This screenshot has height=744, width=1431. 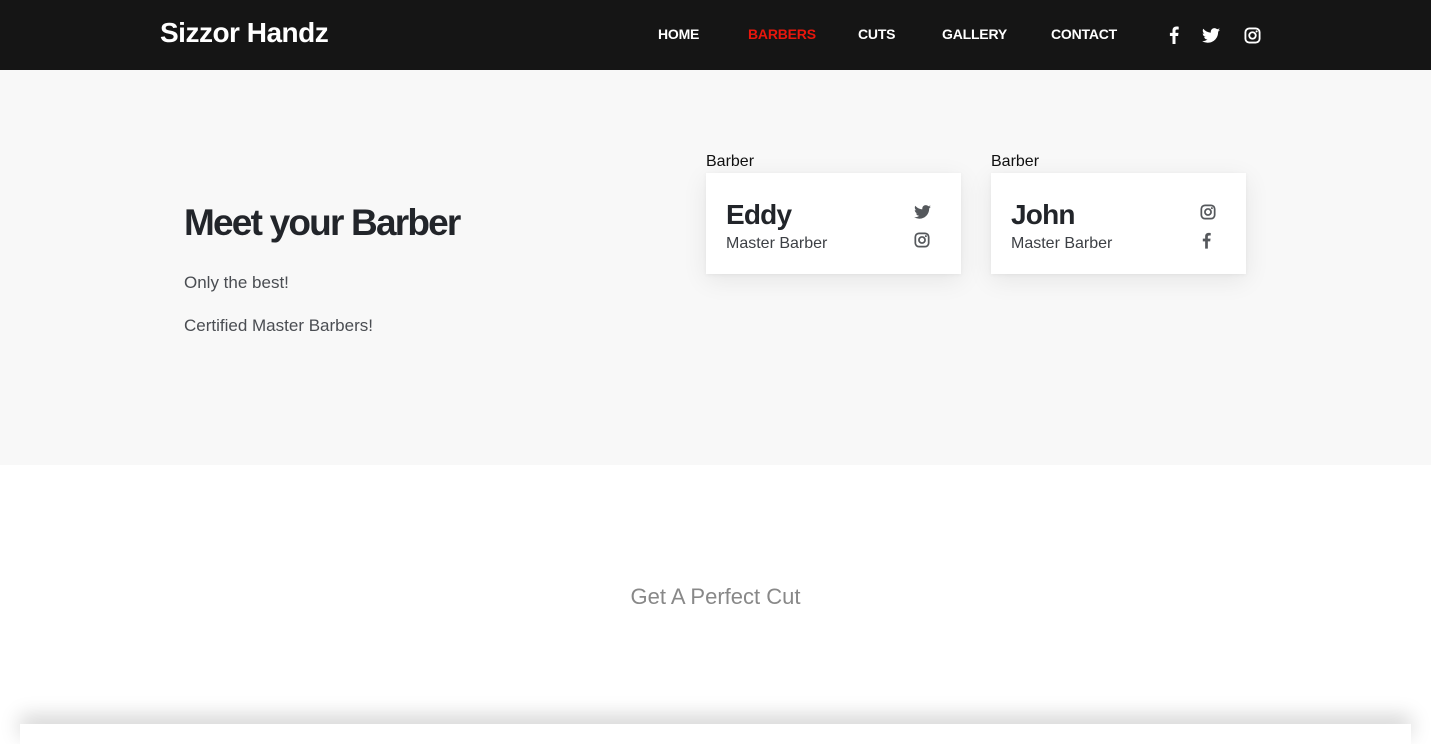 I want to click on page-title: Meet your Barber, so click(x=322, y=223).